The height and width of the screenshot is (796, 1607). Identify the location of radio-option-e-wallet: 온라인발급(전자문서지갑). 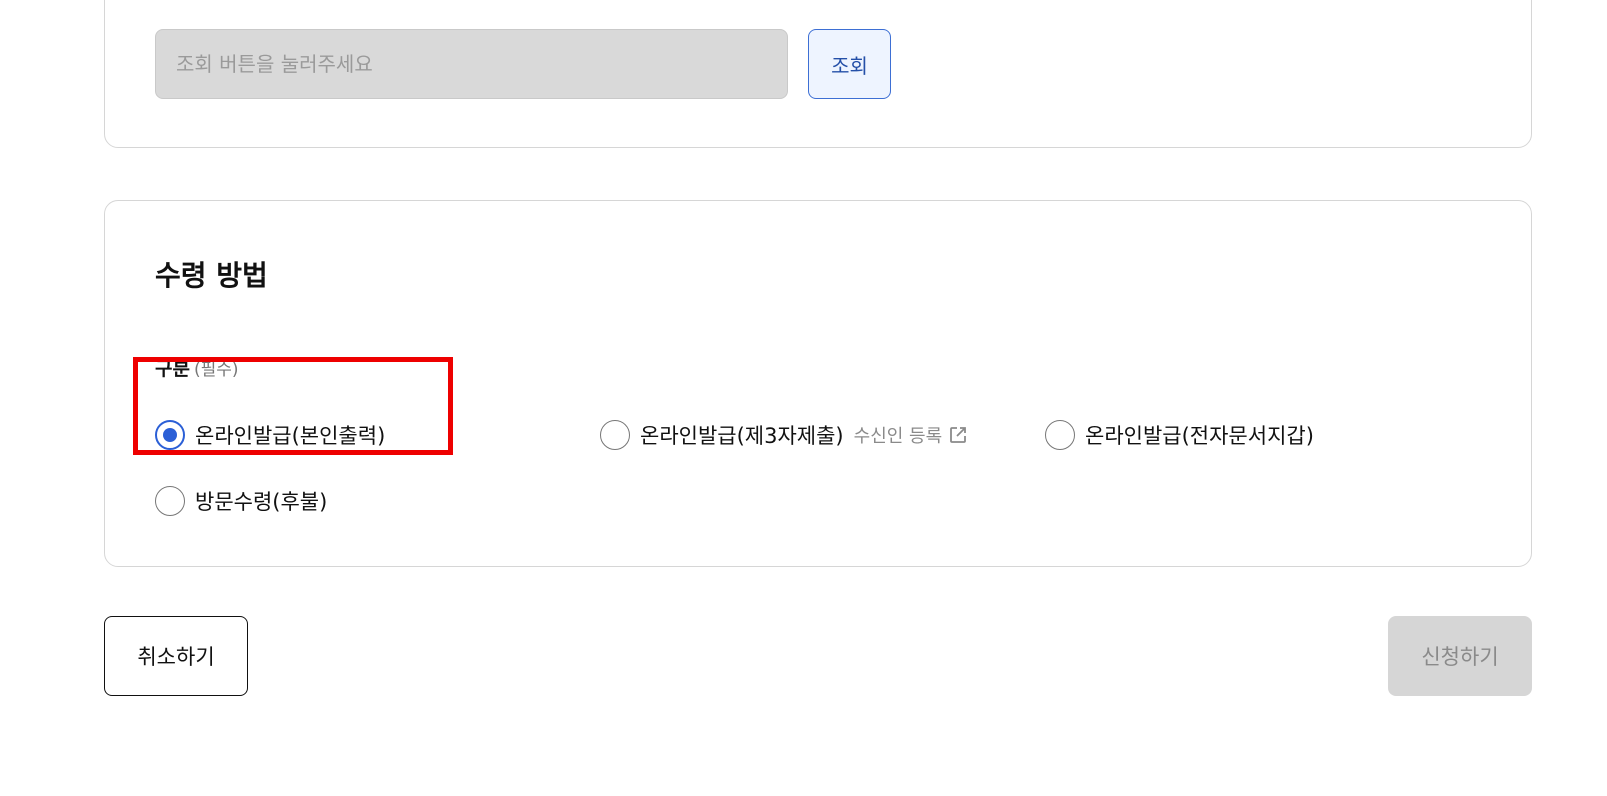
(1179, 435).